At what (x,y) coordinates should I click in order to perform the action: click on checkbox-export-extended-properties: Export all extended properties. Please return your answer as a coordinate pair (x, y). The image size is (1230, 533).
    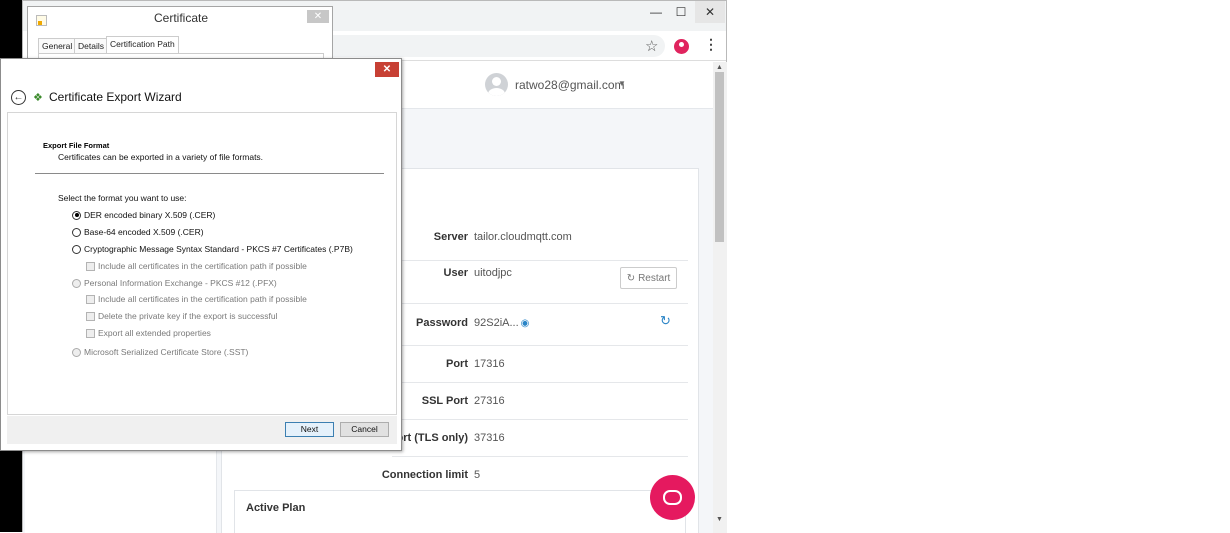
    Looking at the image, I should click on (148, 333).